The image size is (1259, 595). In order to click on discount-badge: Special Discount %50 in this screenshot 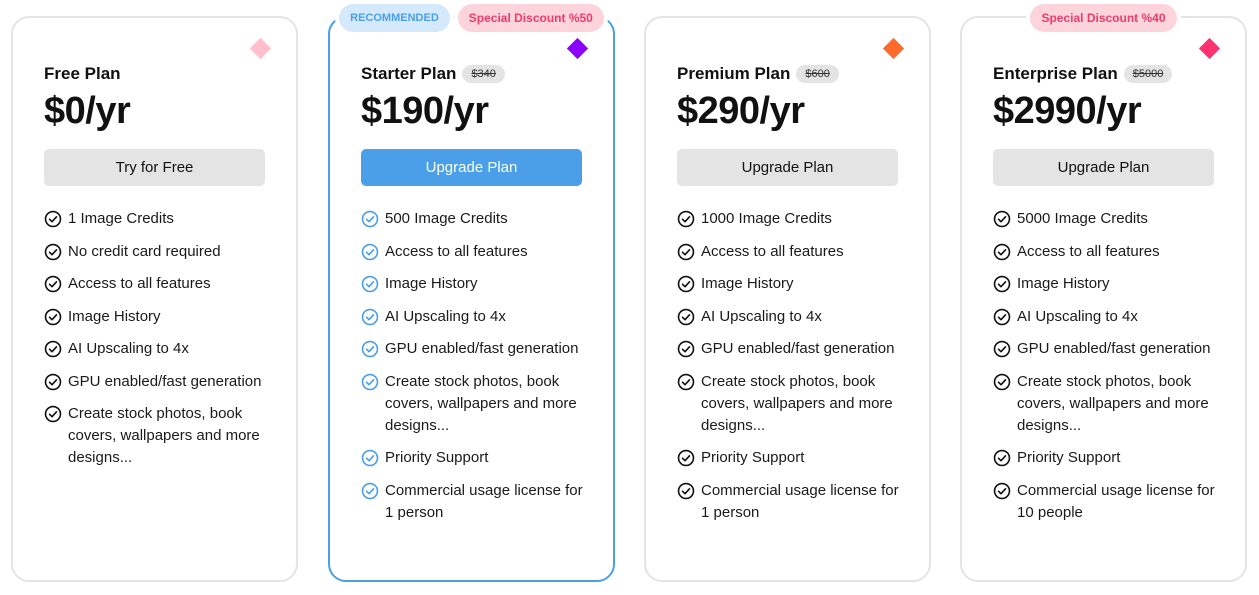, I will do `click(530, 18)`.